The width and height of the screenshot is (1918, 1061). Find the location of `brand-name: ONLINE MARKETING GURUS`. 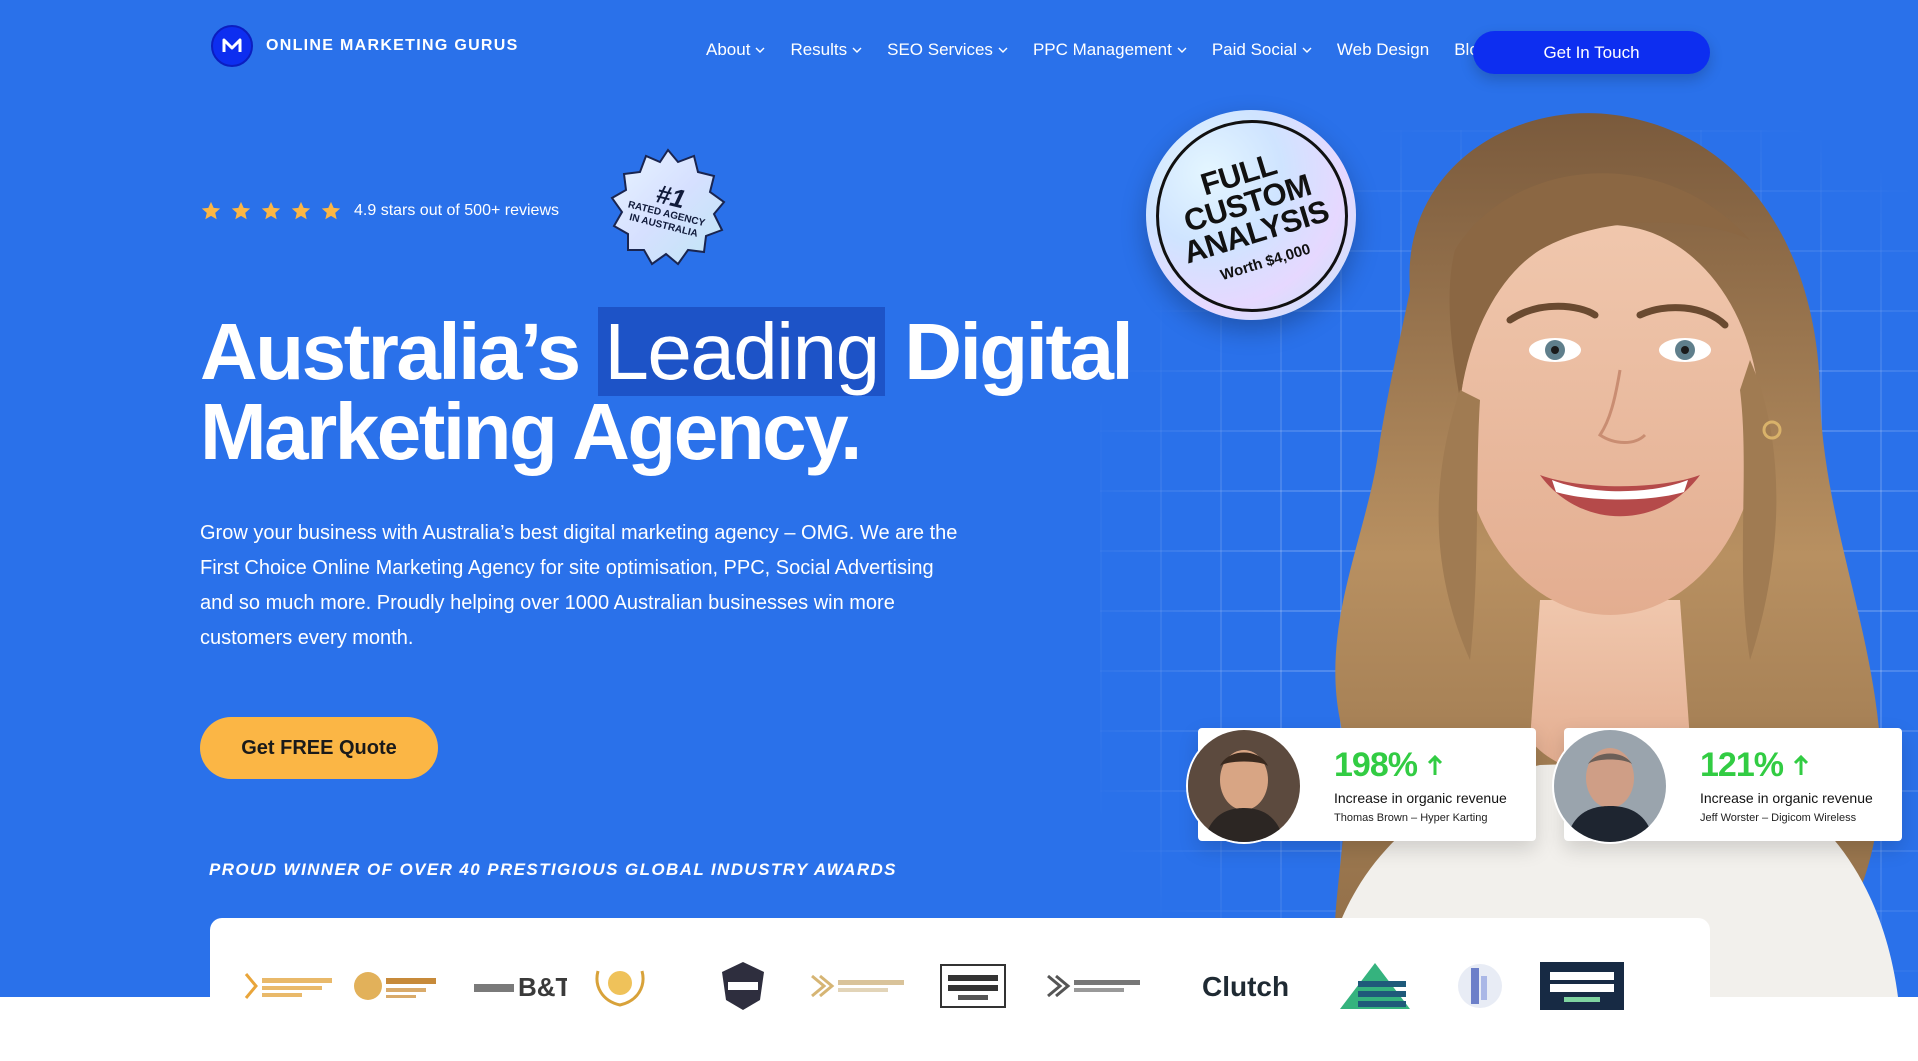

brand-name: ONLINE MARKETING GURUS is located at coordinates (392, 45).